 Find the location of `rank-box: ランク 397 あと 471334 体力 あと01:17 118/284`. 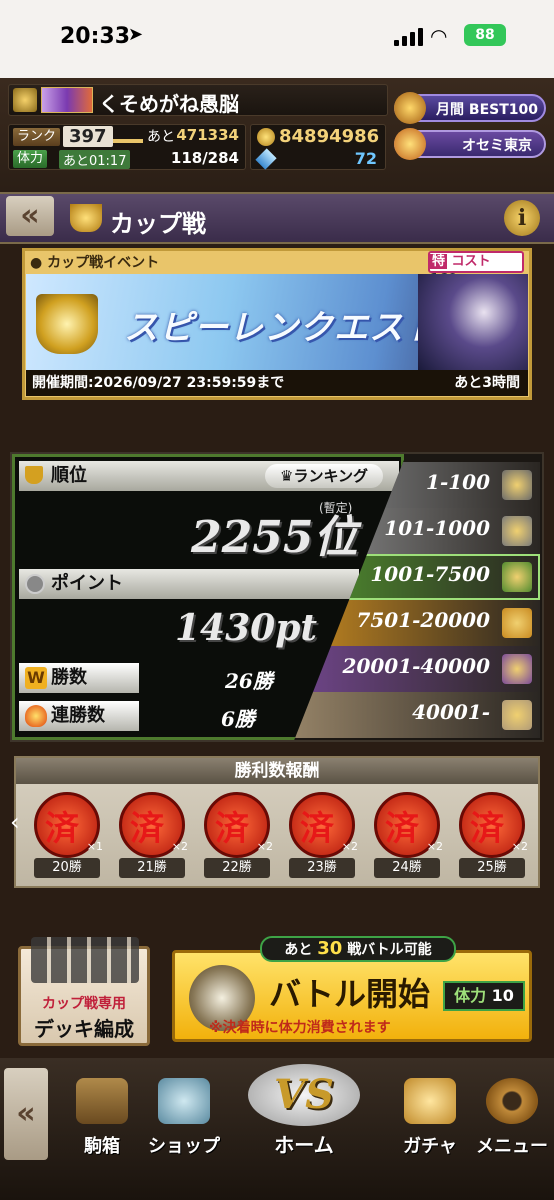

rank-box: ランク 397 あと 471334 体力 あと01:17 118/284 is located at coordinates (127, 147).